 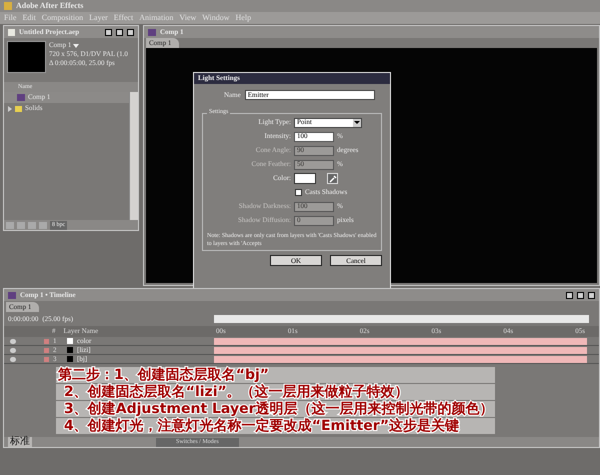 I want to click on comp-thumbnail, so click(x=26, y=57).